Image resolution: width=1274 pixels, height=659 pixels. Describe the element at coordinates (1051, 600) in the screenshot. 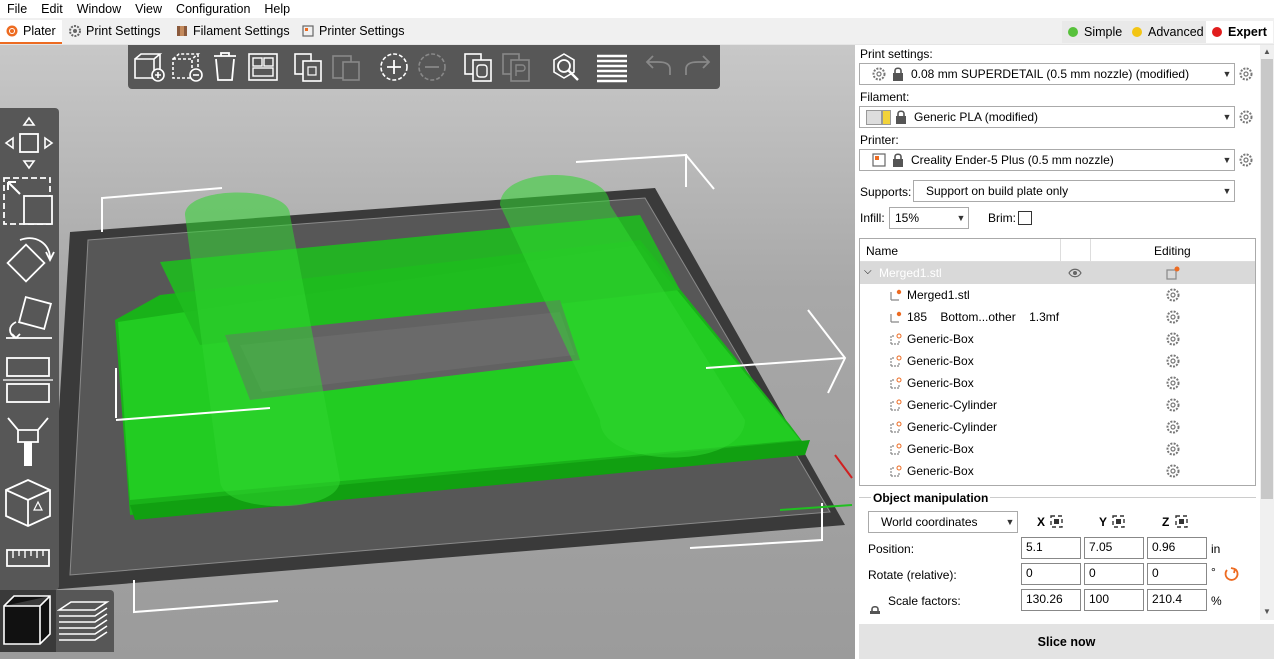

I see `scale-x-input: 130.26` at that location.